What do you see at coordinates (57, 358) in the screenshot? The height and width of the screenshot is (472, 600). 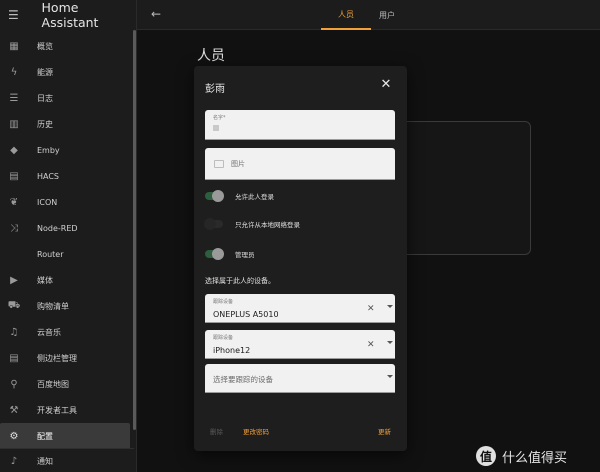 I see `sidebar-item-label: 侧边栏管理` at bounding box center [57, 358].